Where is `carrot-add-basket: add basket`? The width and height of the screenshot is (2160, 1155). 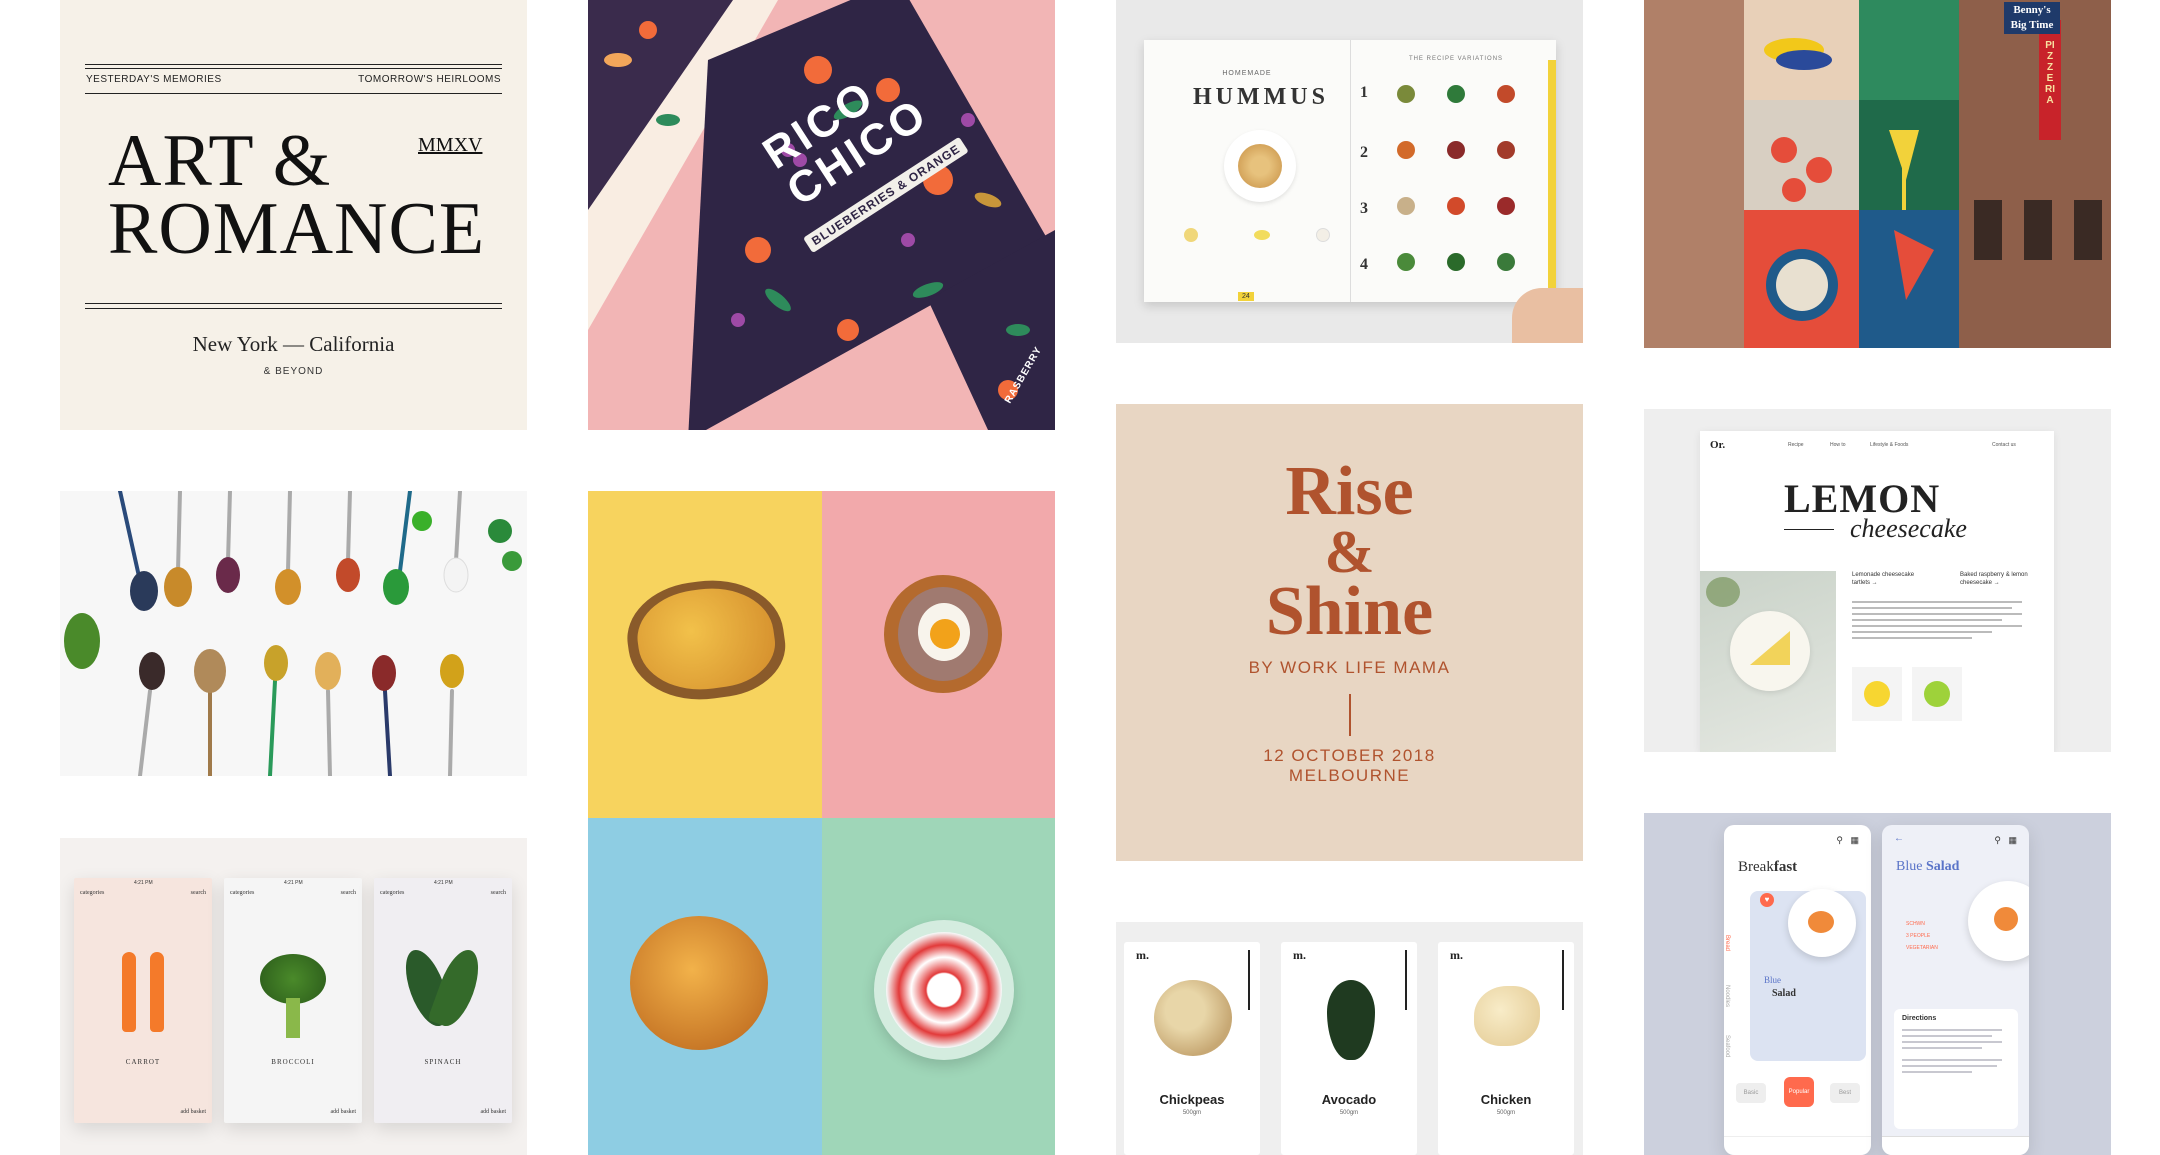
carrot-add-basket: add basket is located at coordinates (194, 1112).